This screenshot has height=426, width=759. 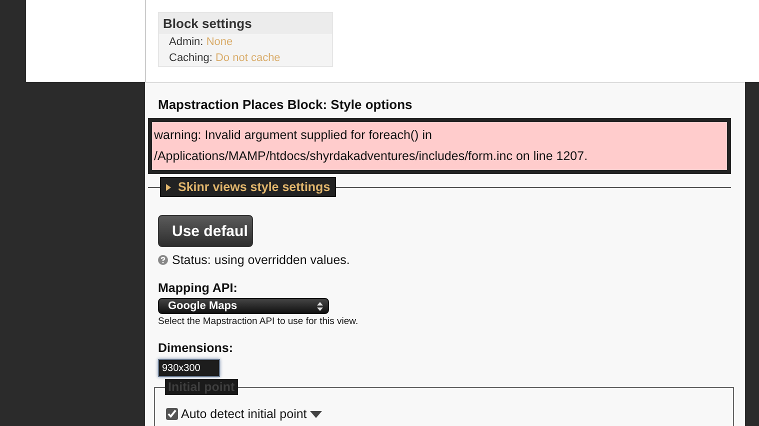 I want to click on dropdown-icon, so click(x=316, y=414).